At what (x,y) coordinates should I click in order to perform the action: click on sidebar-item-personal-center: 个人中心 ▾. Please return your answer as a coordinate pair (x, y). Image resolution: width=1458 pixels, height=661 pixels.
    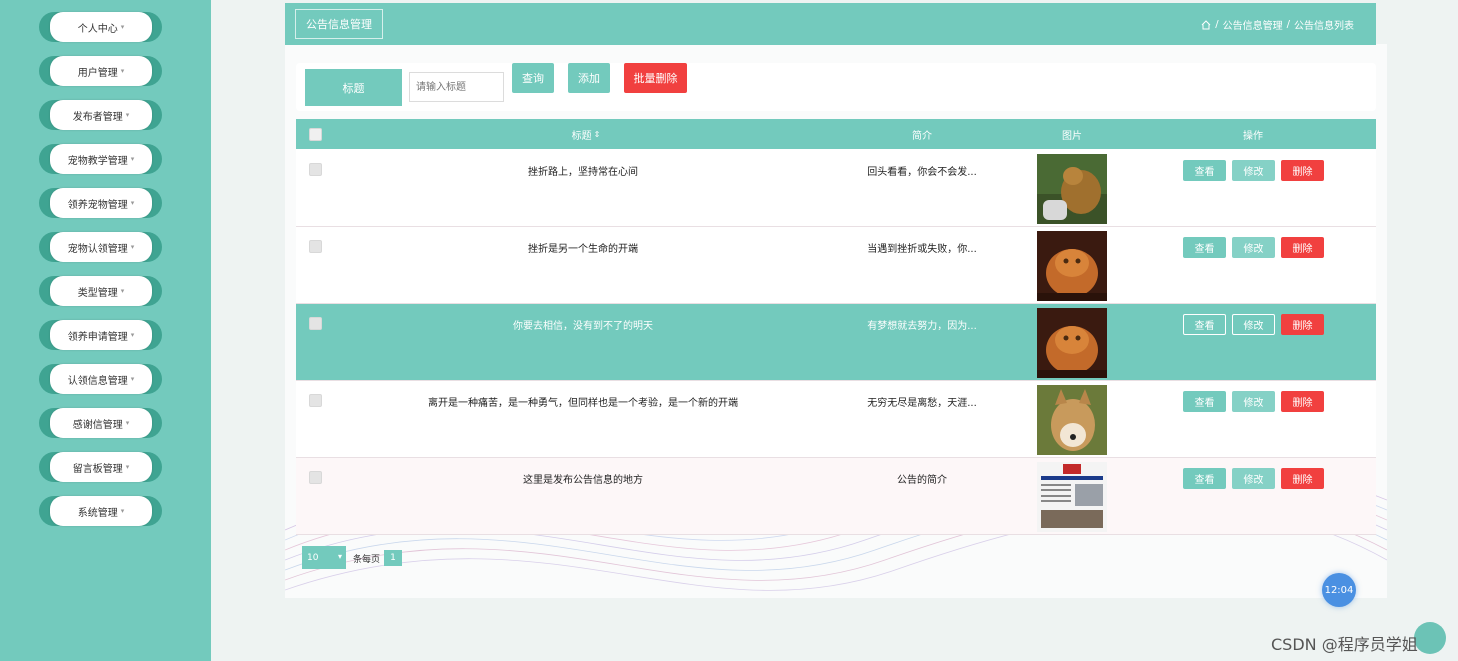
    Looking at the image, I should click on (100, 27).